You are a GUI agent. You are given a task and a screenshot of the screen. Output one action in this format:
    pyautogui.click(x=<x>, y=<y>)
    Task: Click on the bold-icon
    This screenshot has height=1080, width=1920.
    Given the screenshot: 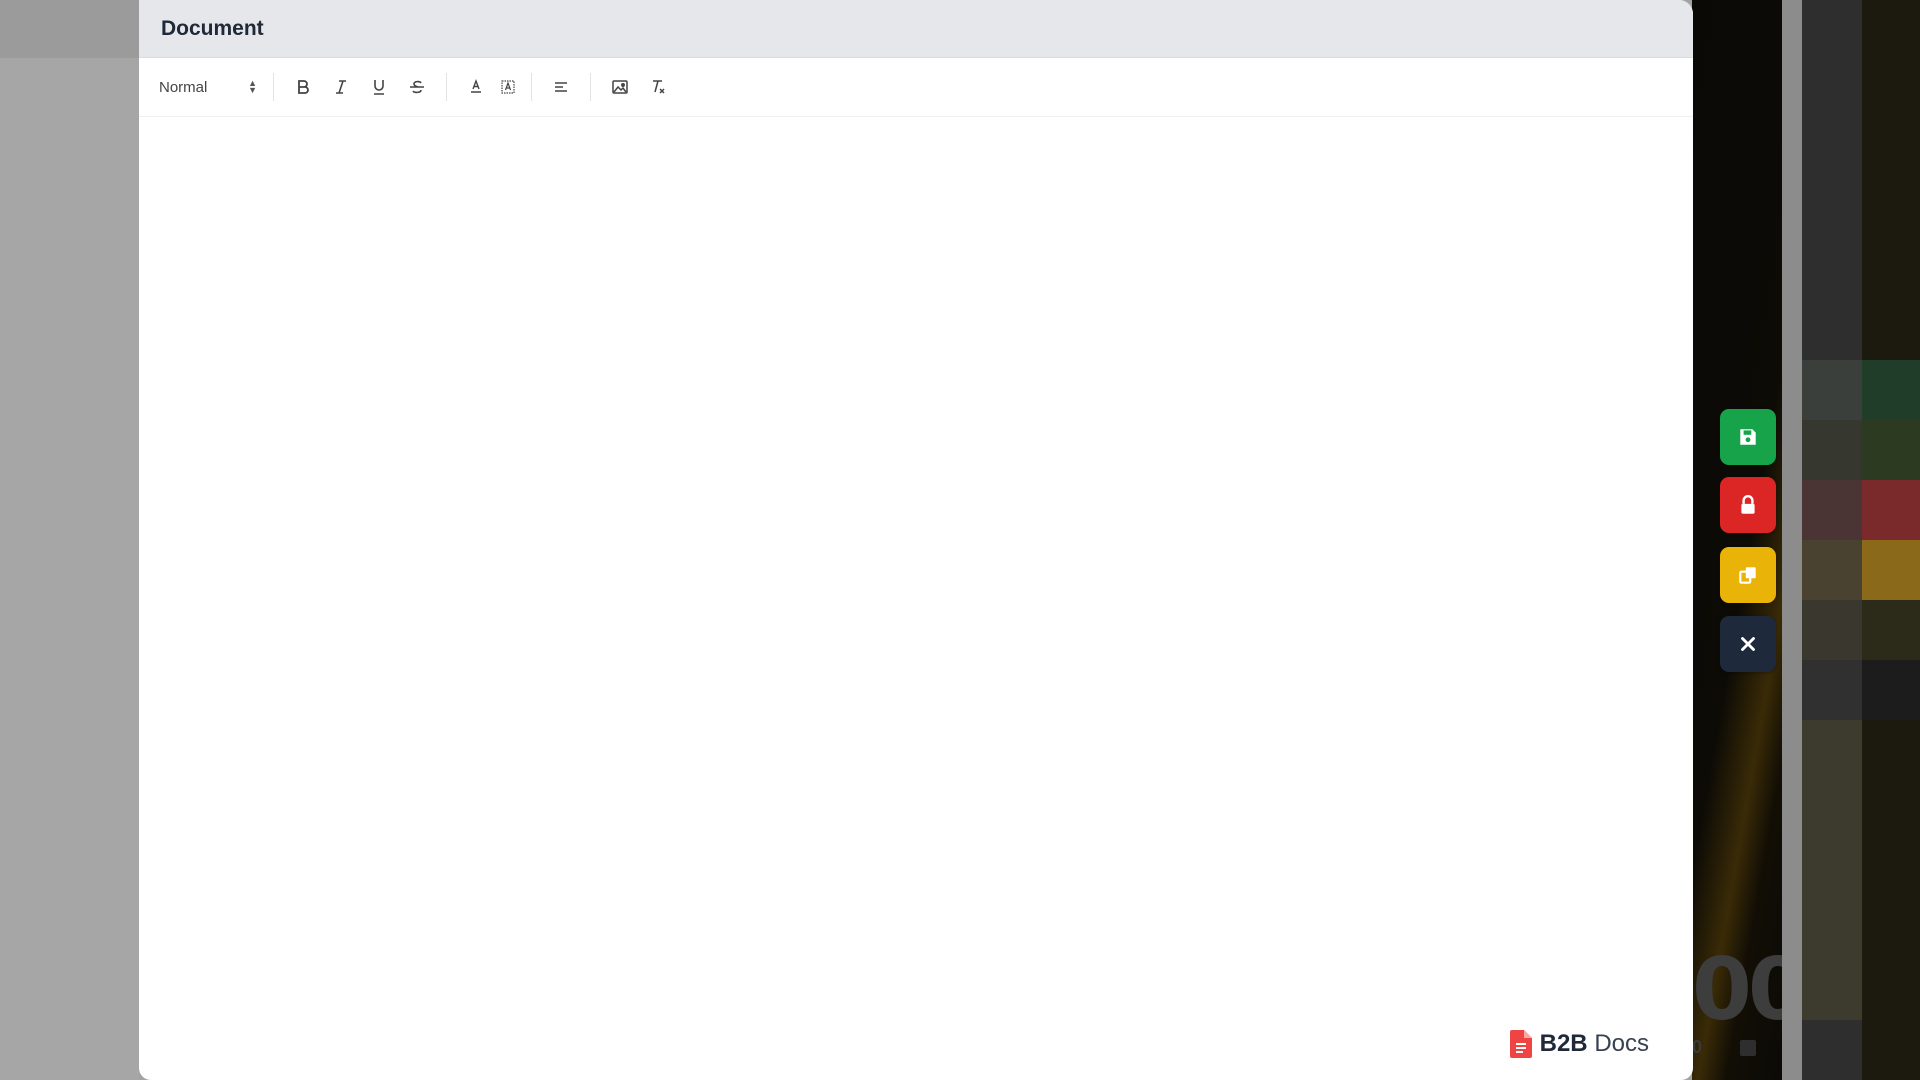 What is the action you would take?
    pyautogui.click(x=303, y=87)
    